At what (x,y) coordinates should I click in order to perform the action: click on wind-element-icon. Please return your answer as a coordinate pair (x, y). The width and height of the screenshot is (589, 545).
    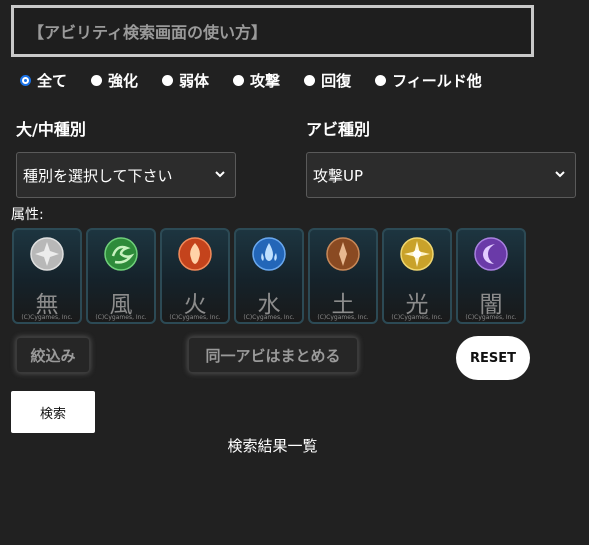
    Looking at the image, I should click on (121, 254).